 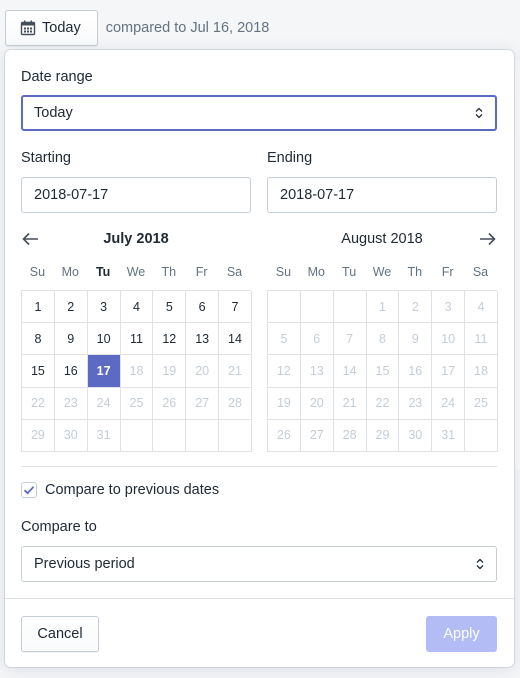 What do you see at coordinates (38, 435) in the screenshot?
I see `calendar-day: 29` at bounding box center [38, 435].